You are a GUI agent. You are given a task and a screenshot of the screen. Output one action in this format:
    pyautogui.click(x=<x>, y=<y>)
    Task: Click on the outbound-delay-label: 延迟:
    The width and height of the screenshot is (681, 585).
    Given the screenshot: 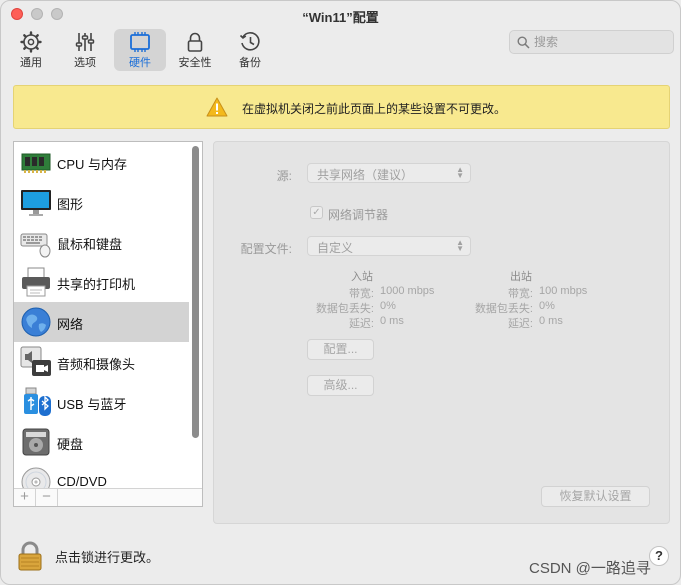 What is the action you would take?
    pyautogui.click(x=520, y=324)
    